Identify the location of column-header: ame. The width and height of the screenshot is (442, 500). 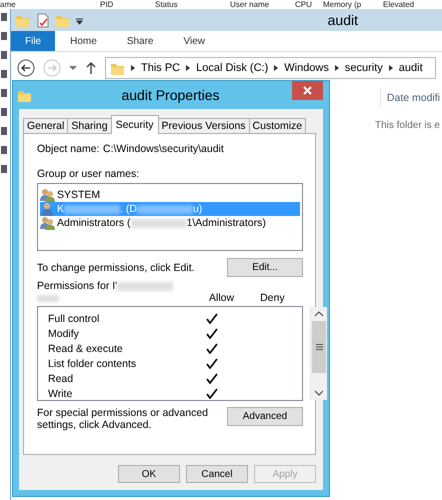
(50, 4).